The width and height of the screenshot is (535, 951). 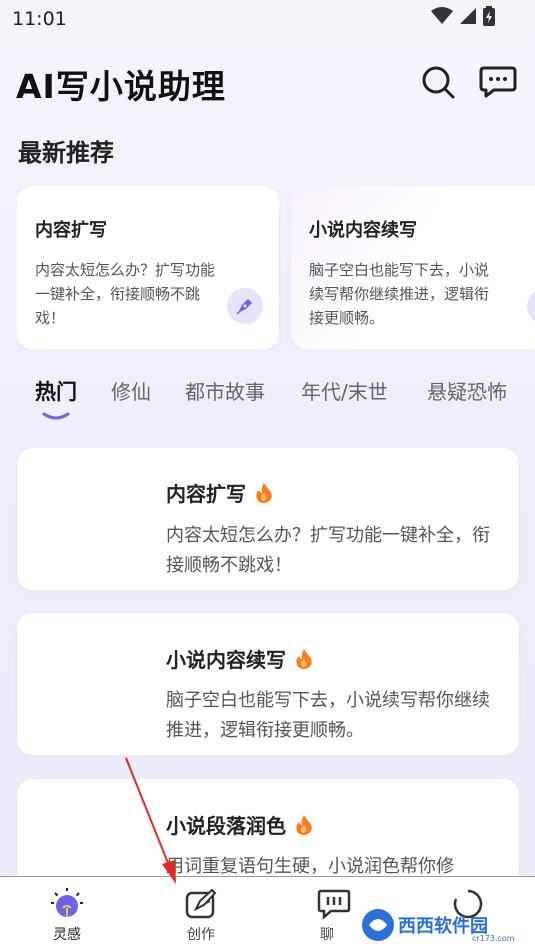 What do you see at coordinates (442, 15) in the screenshot?
I see `wifi-icon` at bounding box center [442, 15].